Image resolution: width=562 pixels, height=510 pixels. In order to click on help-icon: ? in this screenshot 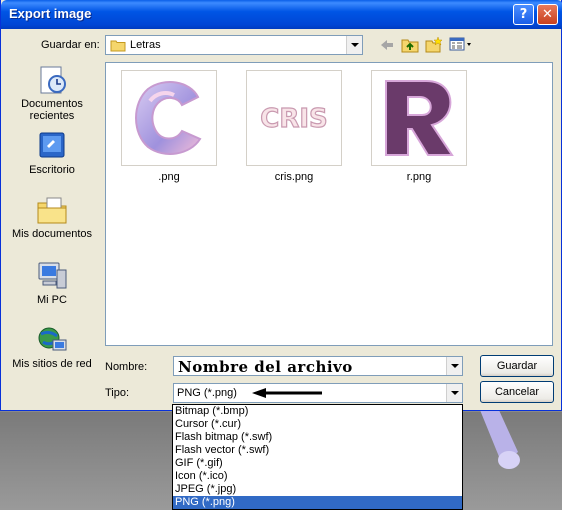, I will do `click(523, 14)`.